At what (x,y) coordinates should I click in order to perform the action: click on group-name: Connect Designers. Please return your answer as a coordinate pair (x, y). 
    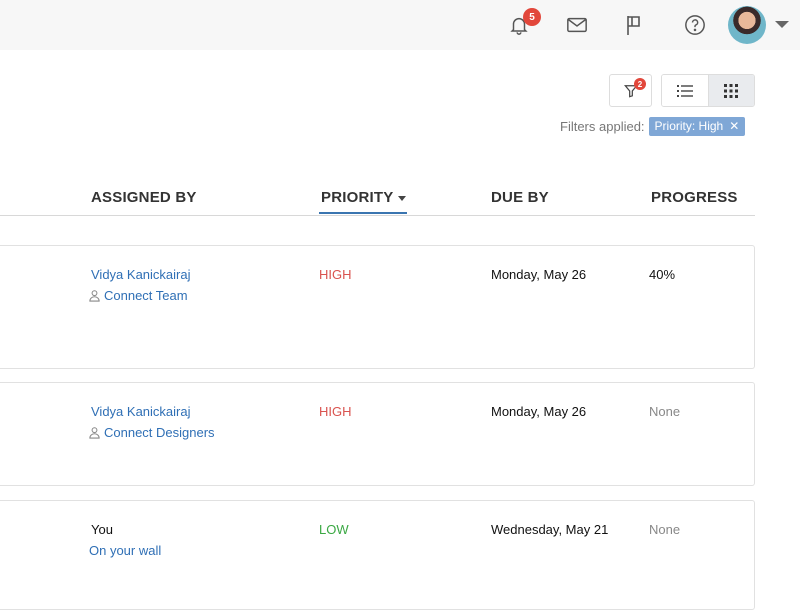
    Looking at the image, I should click on (159, 432).